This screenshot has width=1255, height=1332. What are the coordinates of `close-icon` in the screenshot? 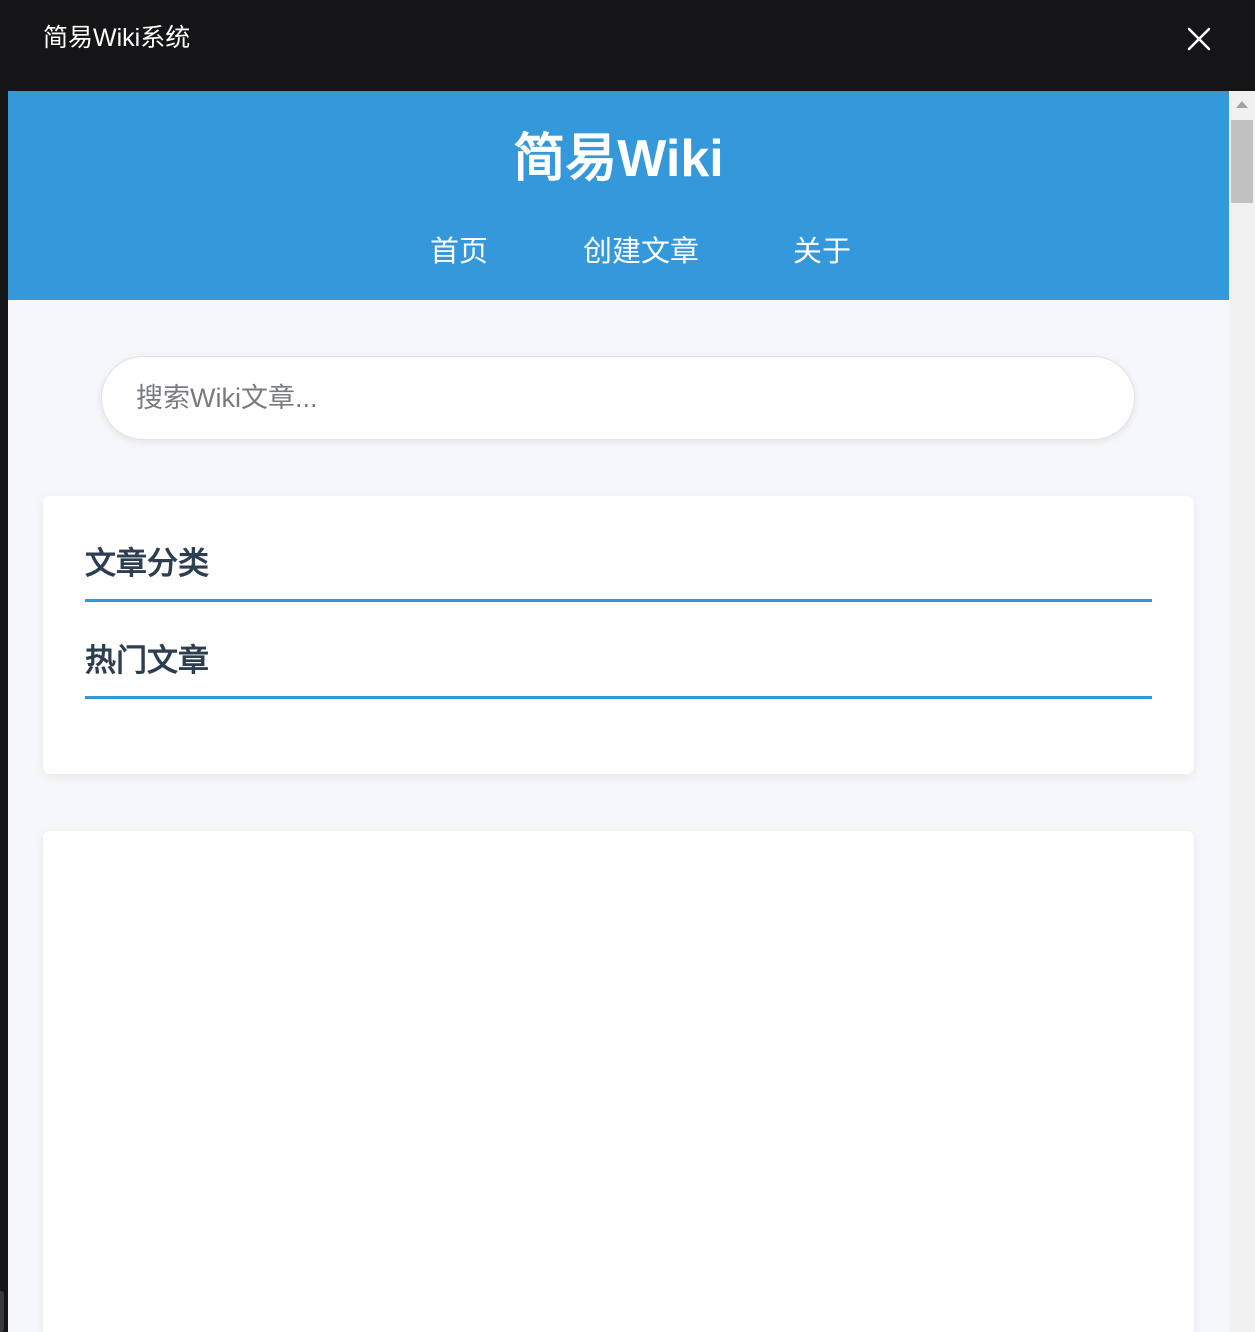 It's located at (1199, 39).